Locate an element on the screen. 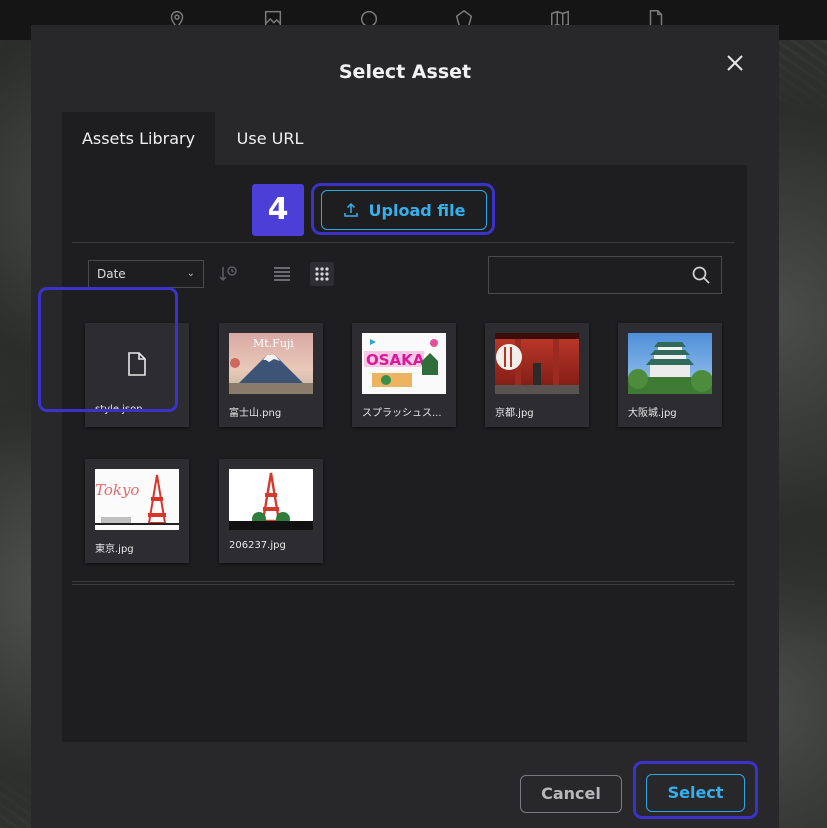  search-icon is located at coordinates (701, 275).